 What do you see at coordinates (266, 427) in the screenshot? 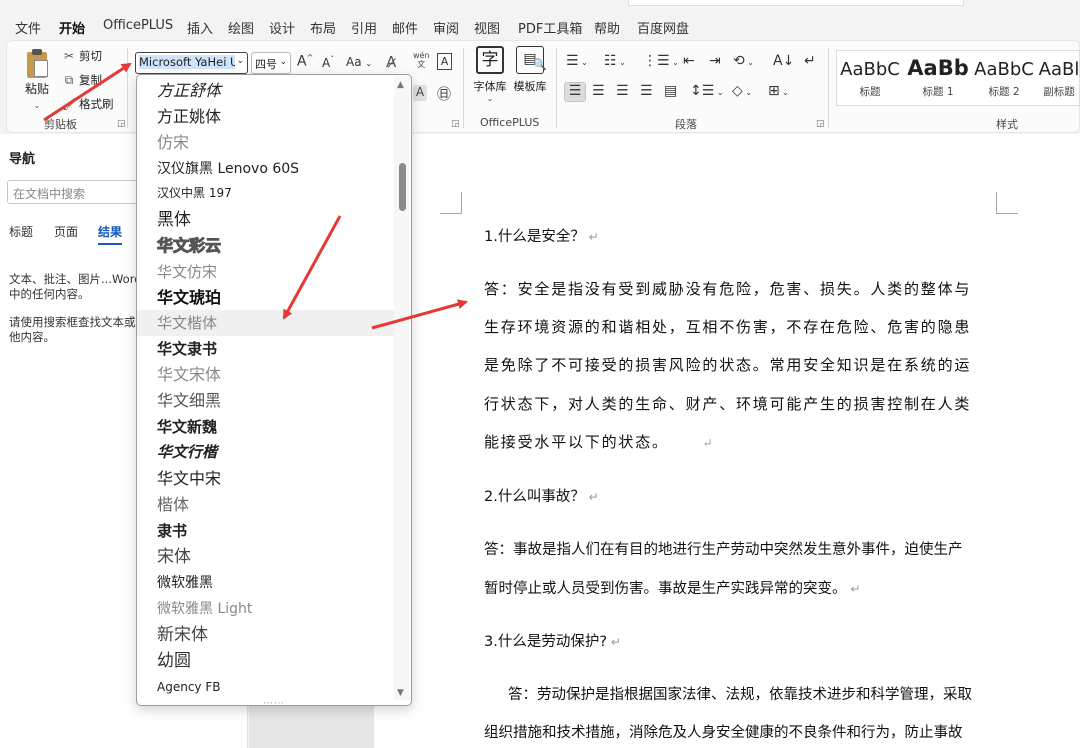
I see `font-option: 华文新魏` at bounding box center [266, 427].